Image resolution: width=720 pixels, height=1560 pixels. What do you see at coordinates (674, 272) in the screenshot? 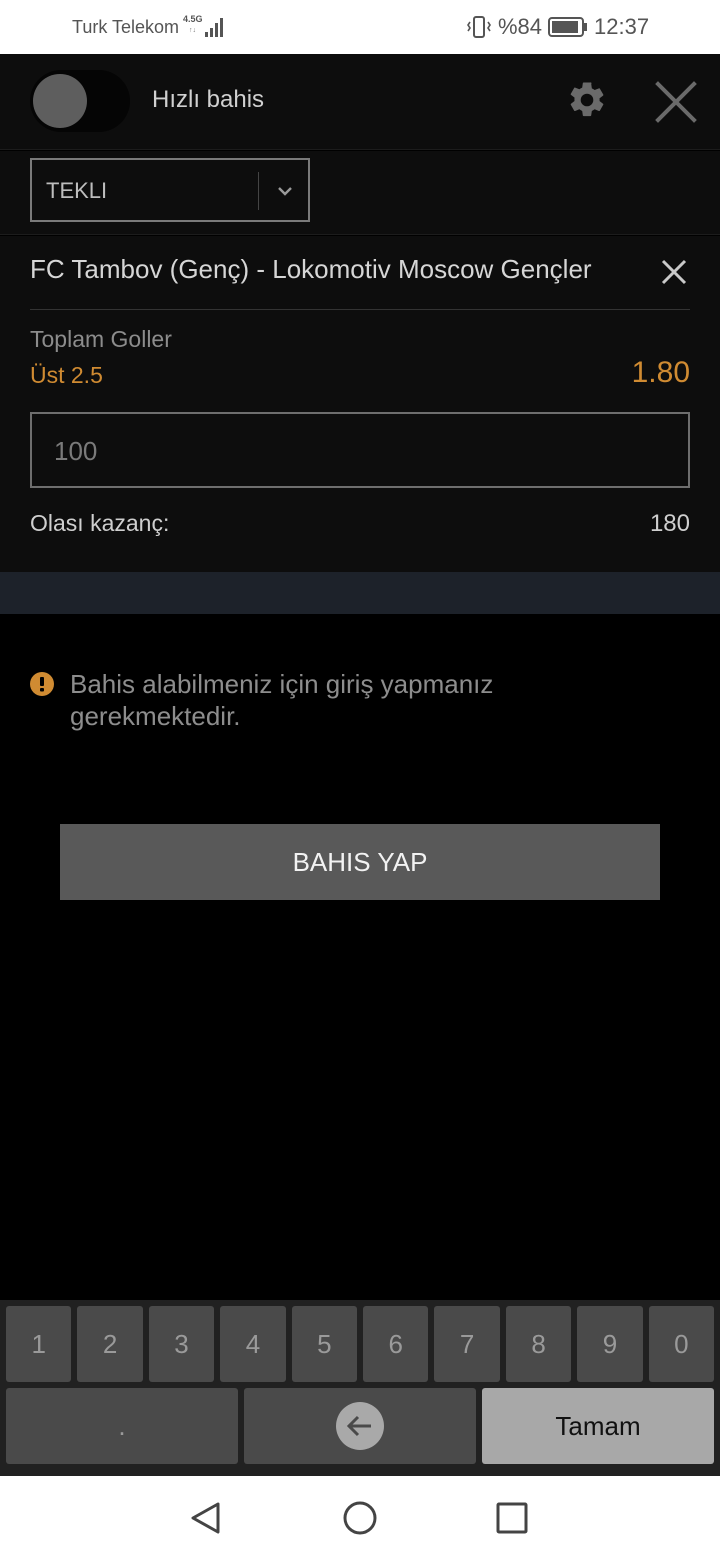
I see `remove-selection-icon` at bounding box center [674, 272].